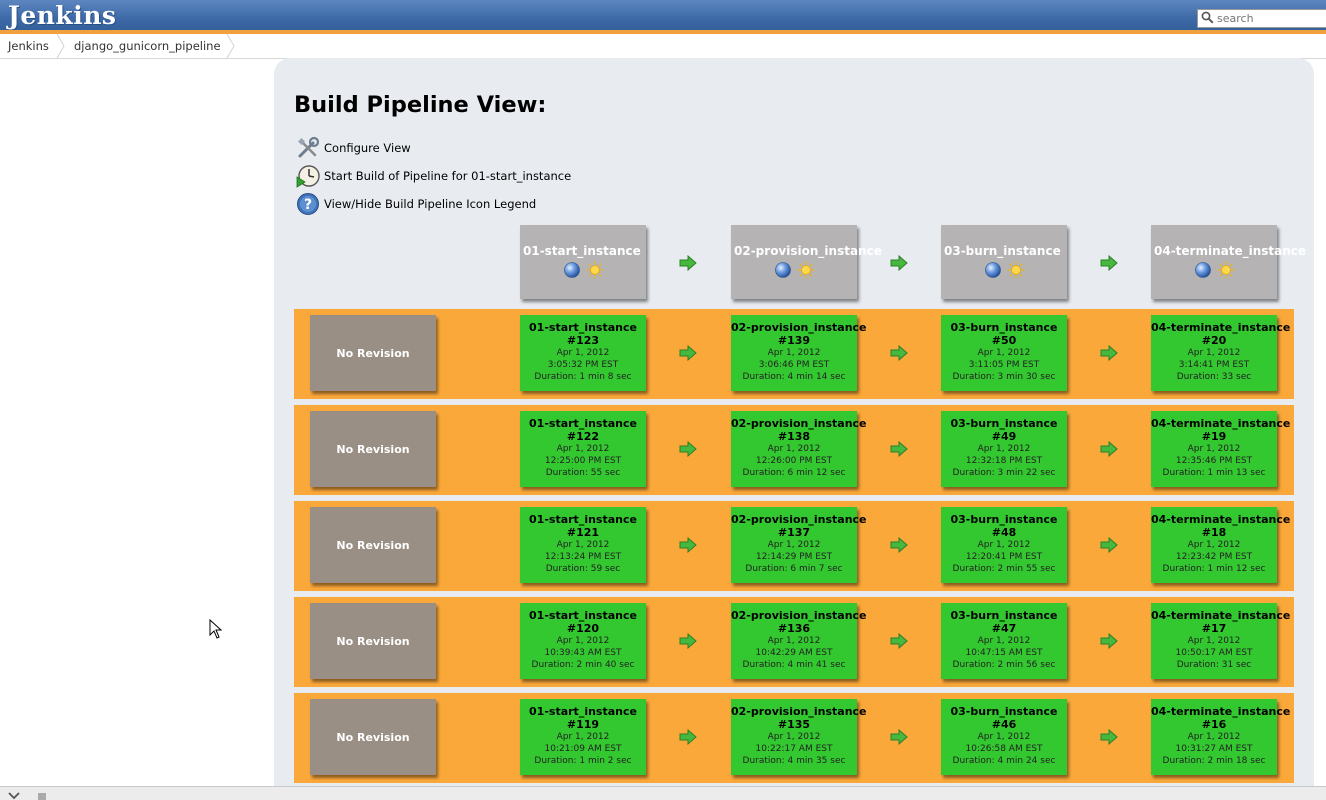  Describe the element at coordinates (1214, 340) in the screenshot. I see `build-number: #20` at that location.